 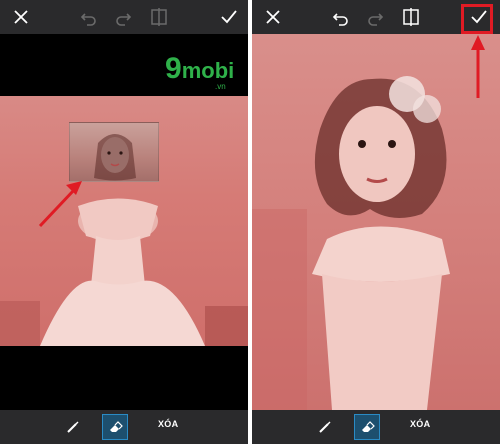 I want to click on annotation-highlight-check, so click(x=477, y=19).